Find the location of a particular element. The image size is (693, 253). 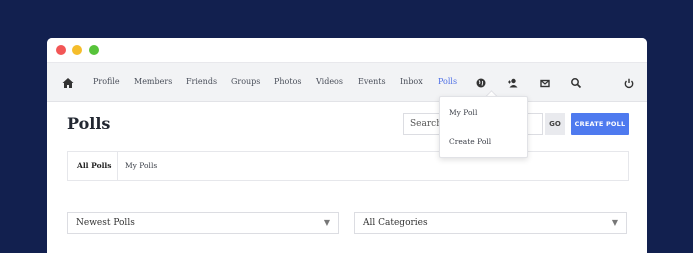

page-title: Polls is located at coordinates (89, 123).